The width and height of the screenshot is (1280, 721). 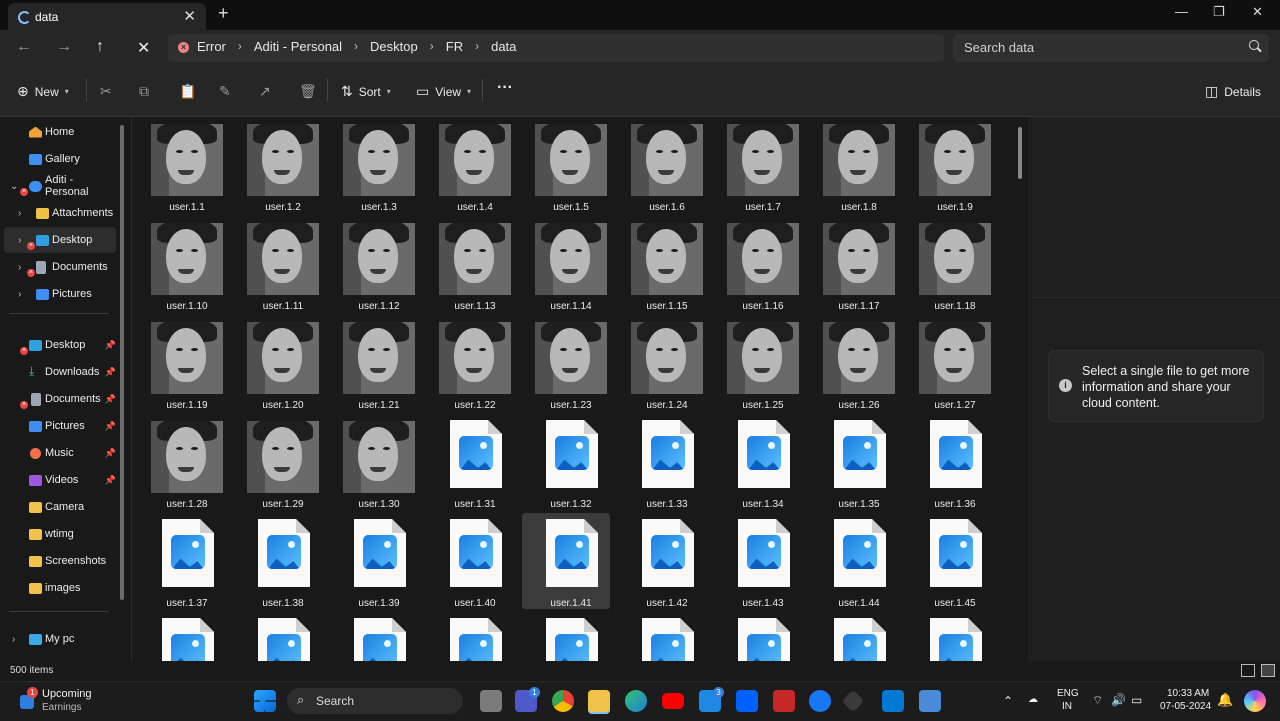 What do you see at coordinates (182, 363) in the screenshot?
I see `file-item: user.1.19` at bounding box center [182, 363].